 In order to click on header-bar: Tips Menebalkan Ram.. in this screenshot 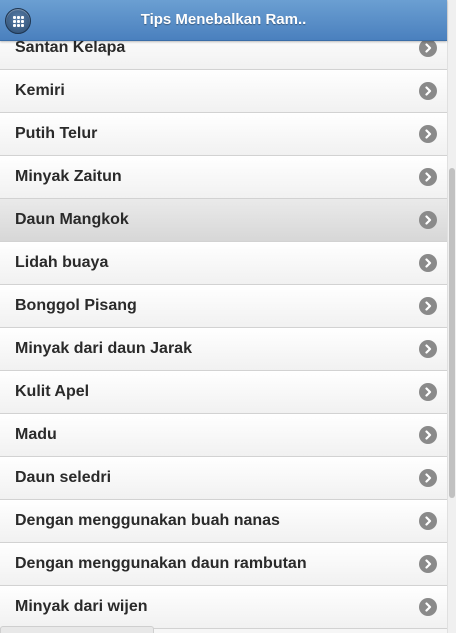, I will do `click(223, 20)`.